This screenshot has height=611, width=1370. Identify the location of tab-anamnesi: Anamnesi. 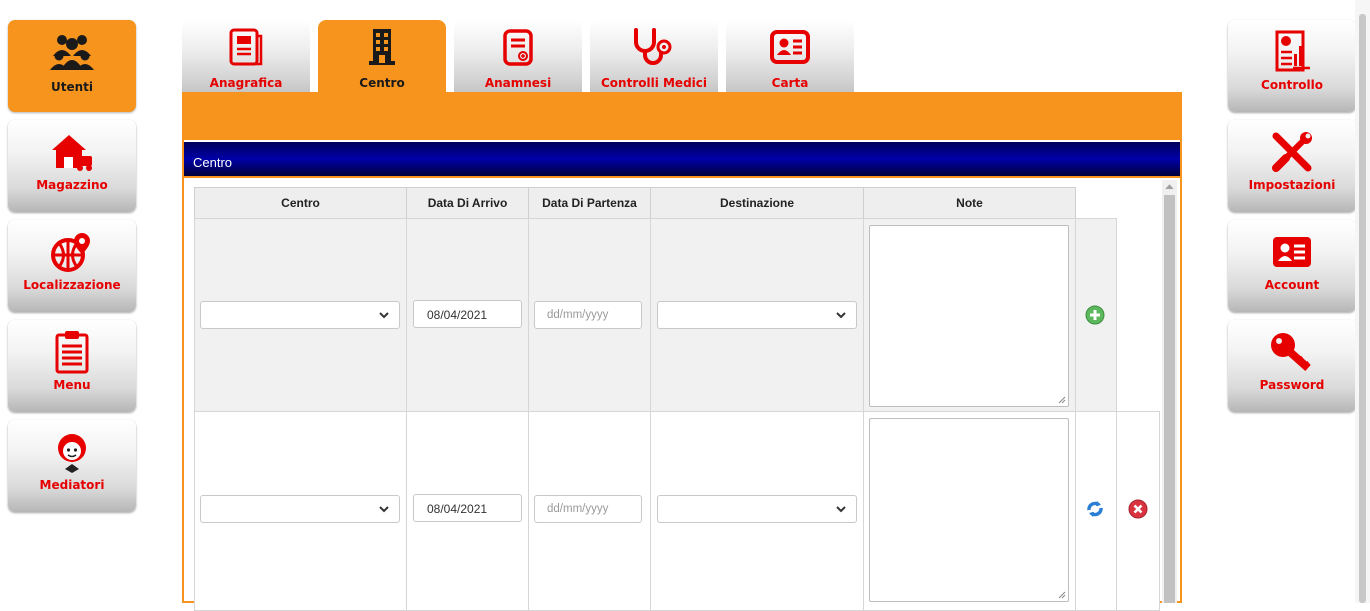
(518, 57).